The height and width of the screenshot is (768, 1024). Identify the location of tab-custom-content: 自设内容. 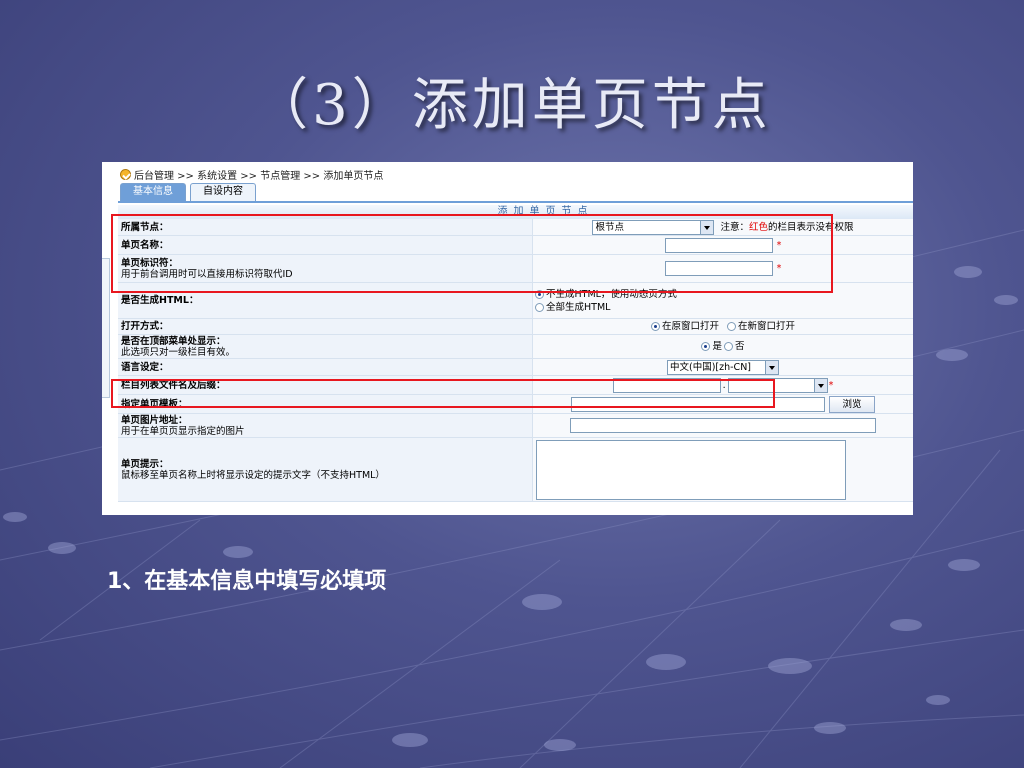
(223, 192).